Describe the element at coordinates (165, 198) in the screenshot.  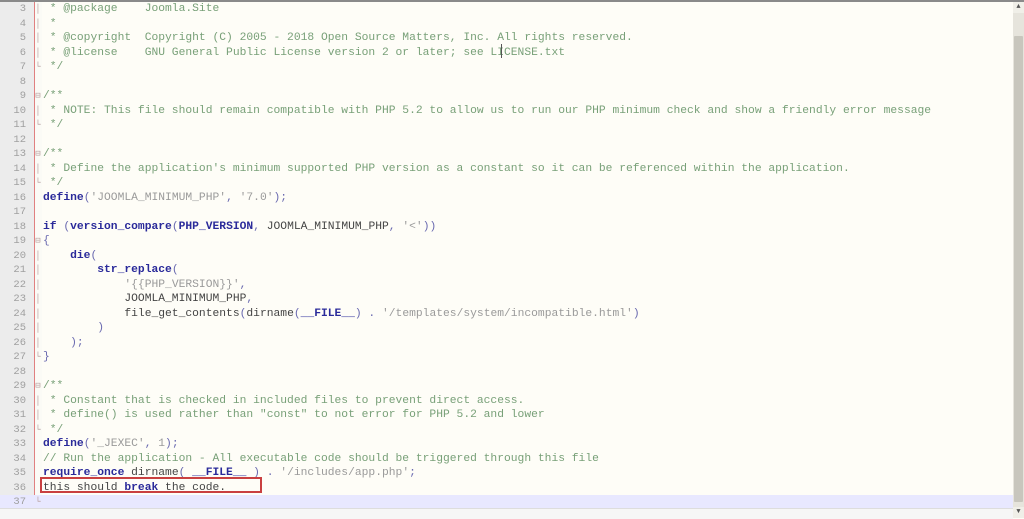
I see `code-text: define('JOOMLA_MINIMUM_PHP', '7.0');` at that location.